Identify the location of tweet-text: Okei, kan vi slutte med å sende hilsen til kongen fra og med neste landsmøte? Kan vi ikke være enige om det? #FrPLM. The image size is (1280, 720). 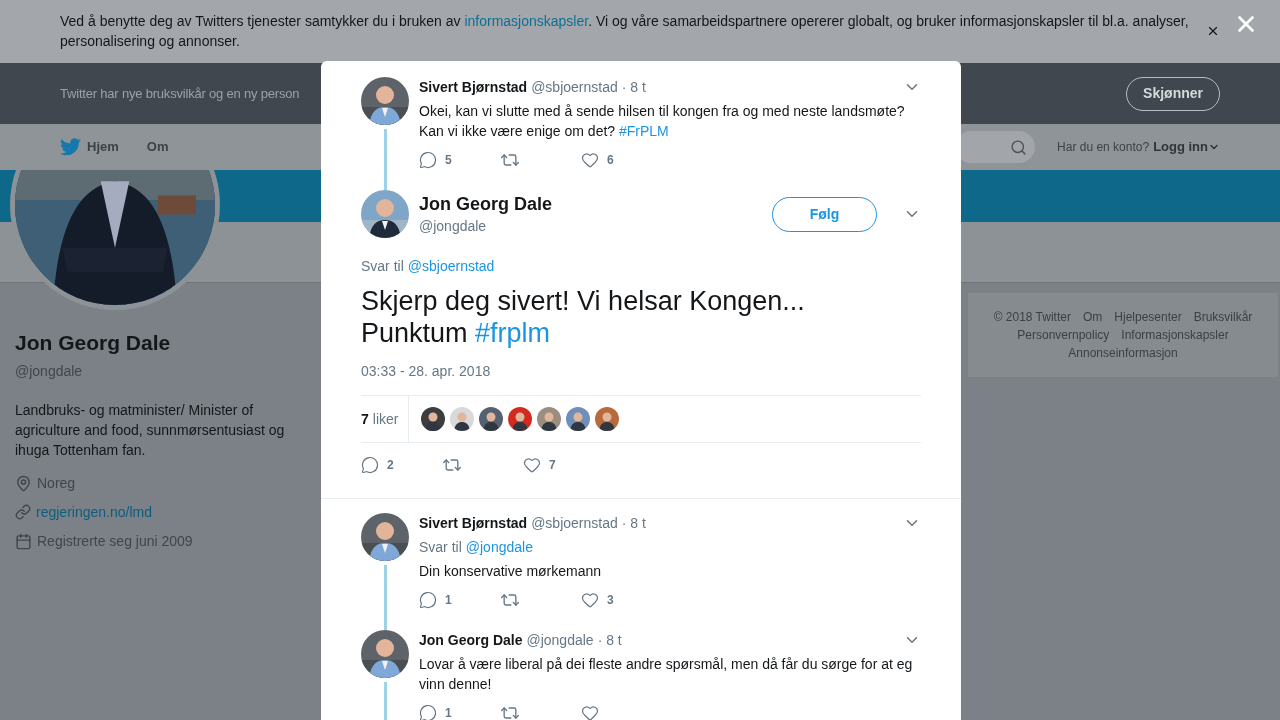
(662, 121).